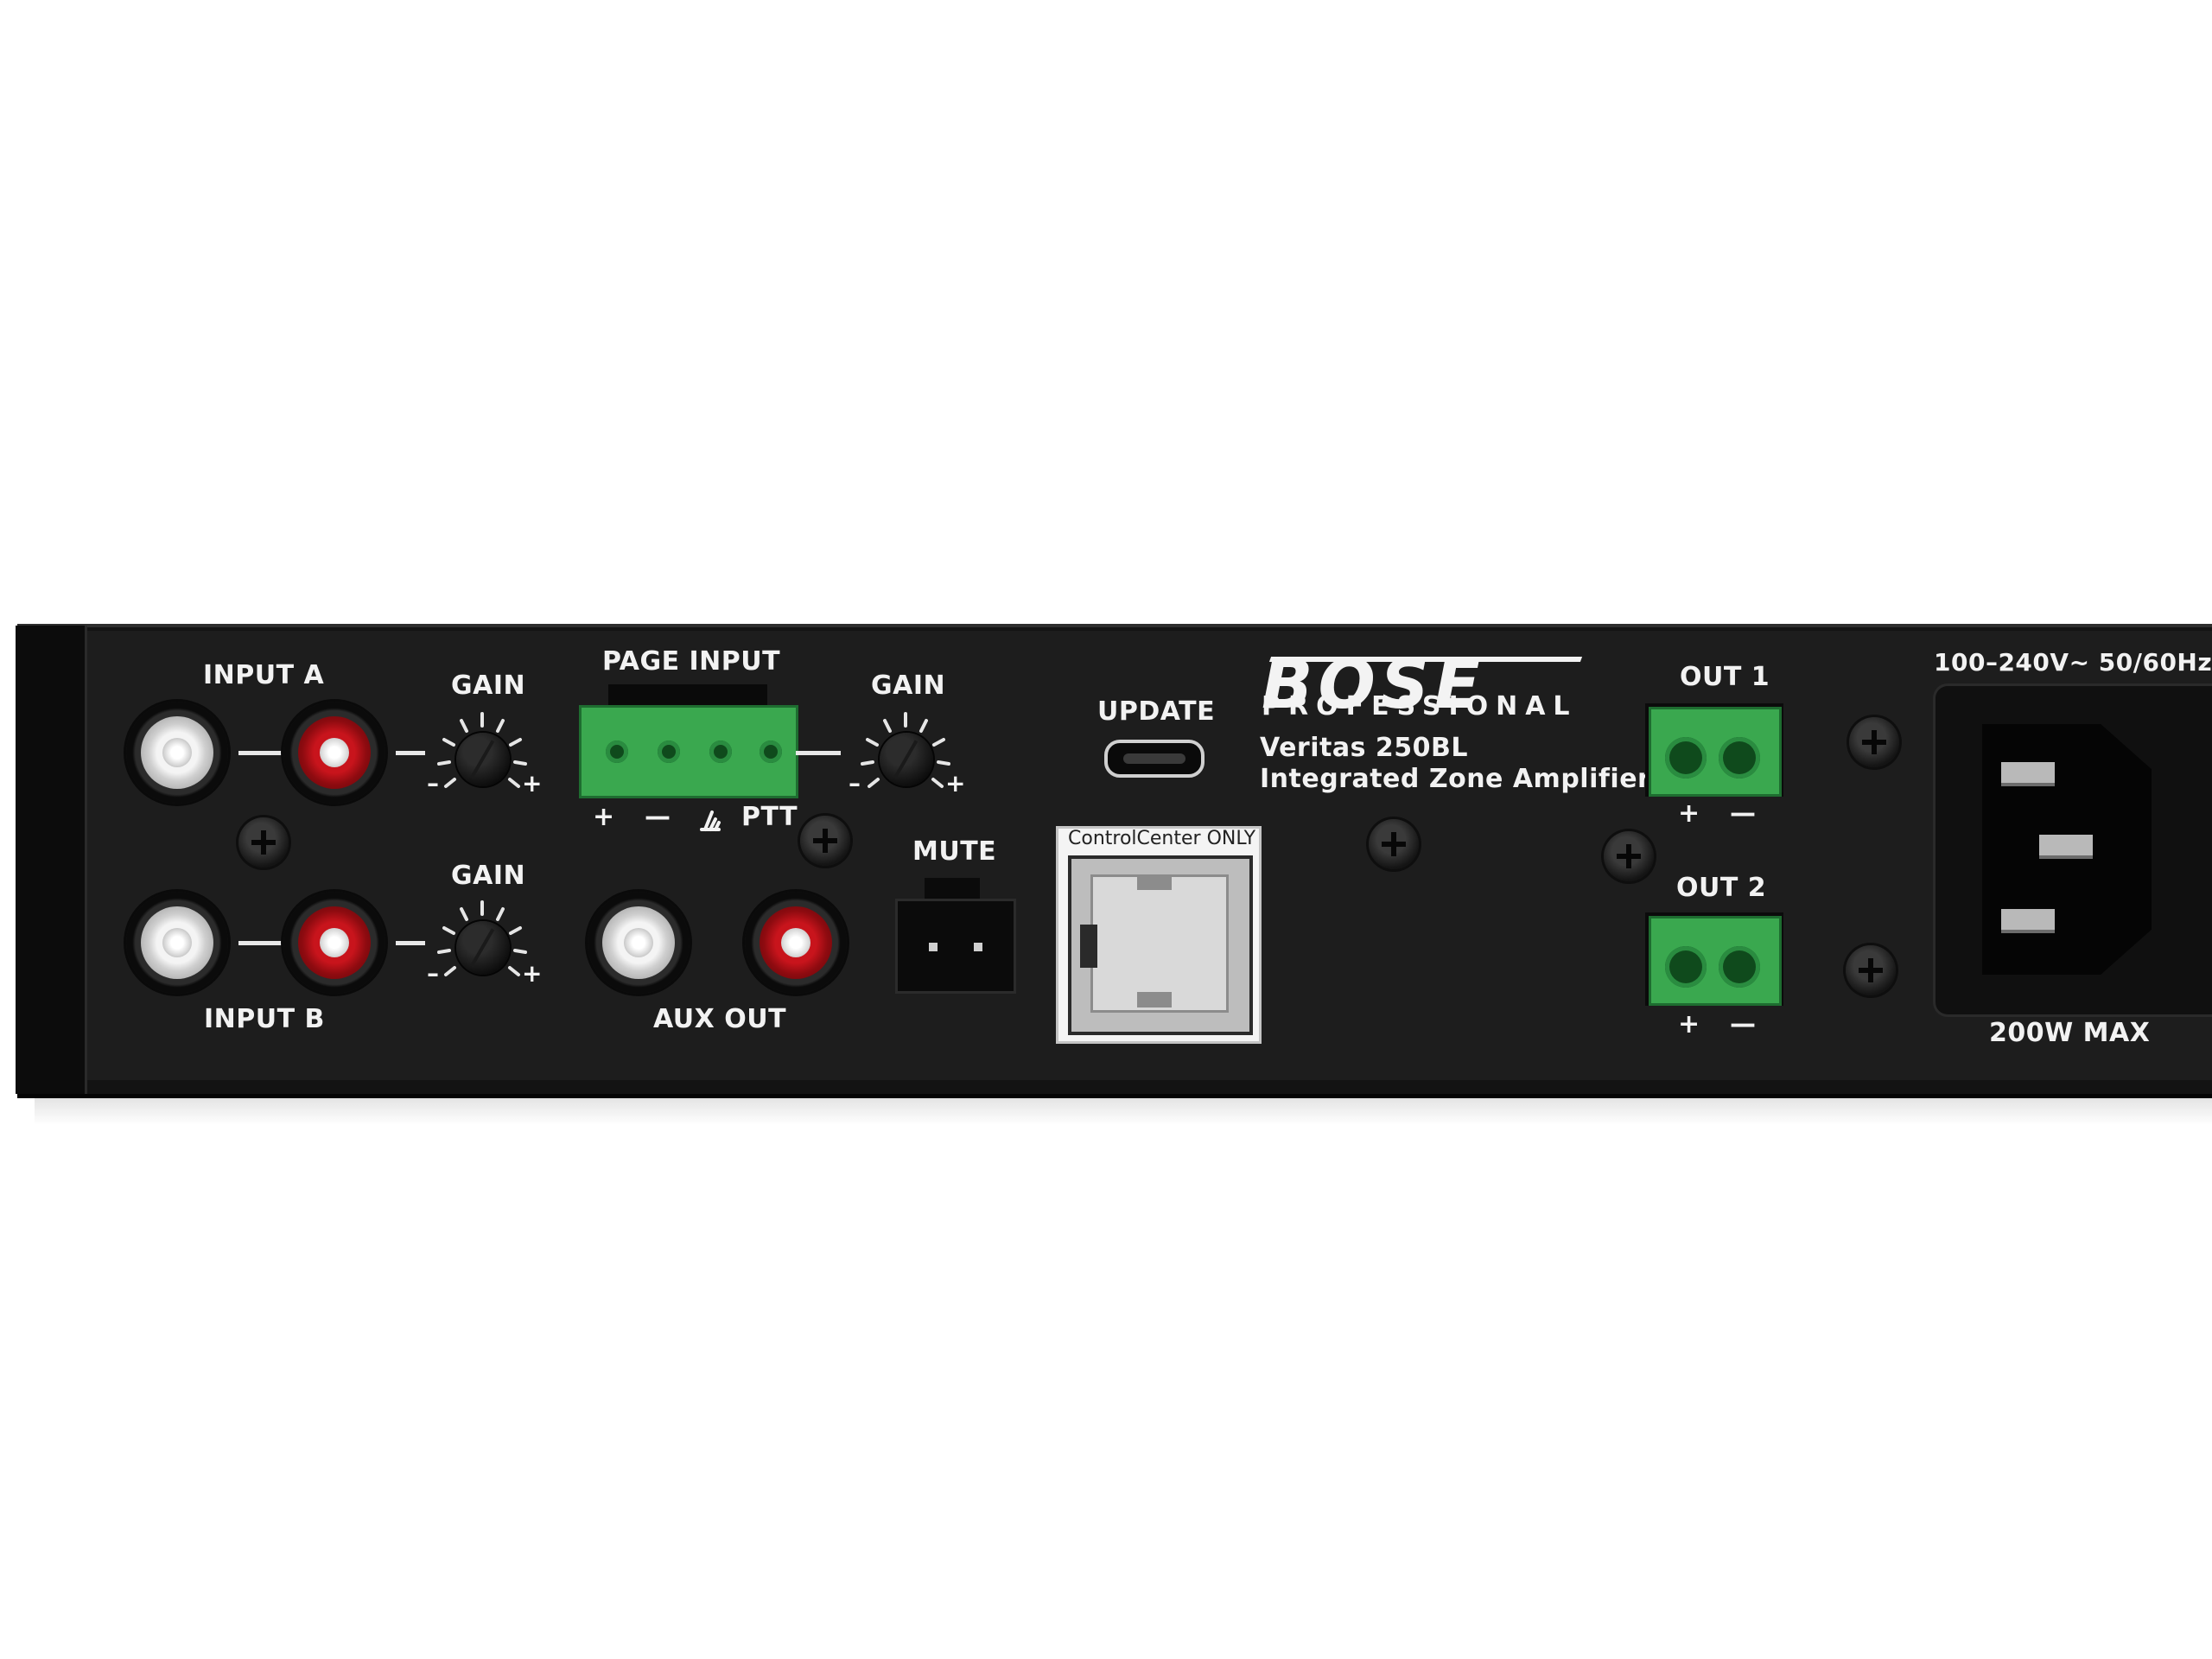 The image size is (2212, 1659). Describe the element at coordinates (482, 758) in the screenshot. I see `gain-a-knob` at that location.